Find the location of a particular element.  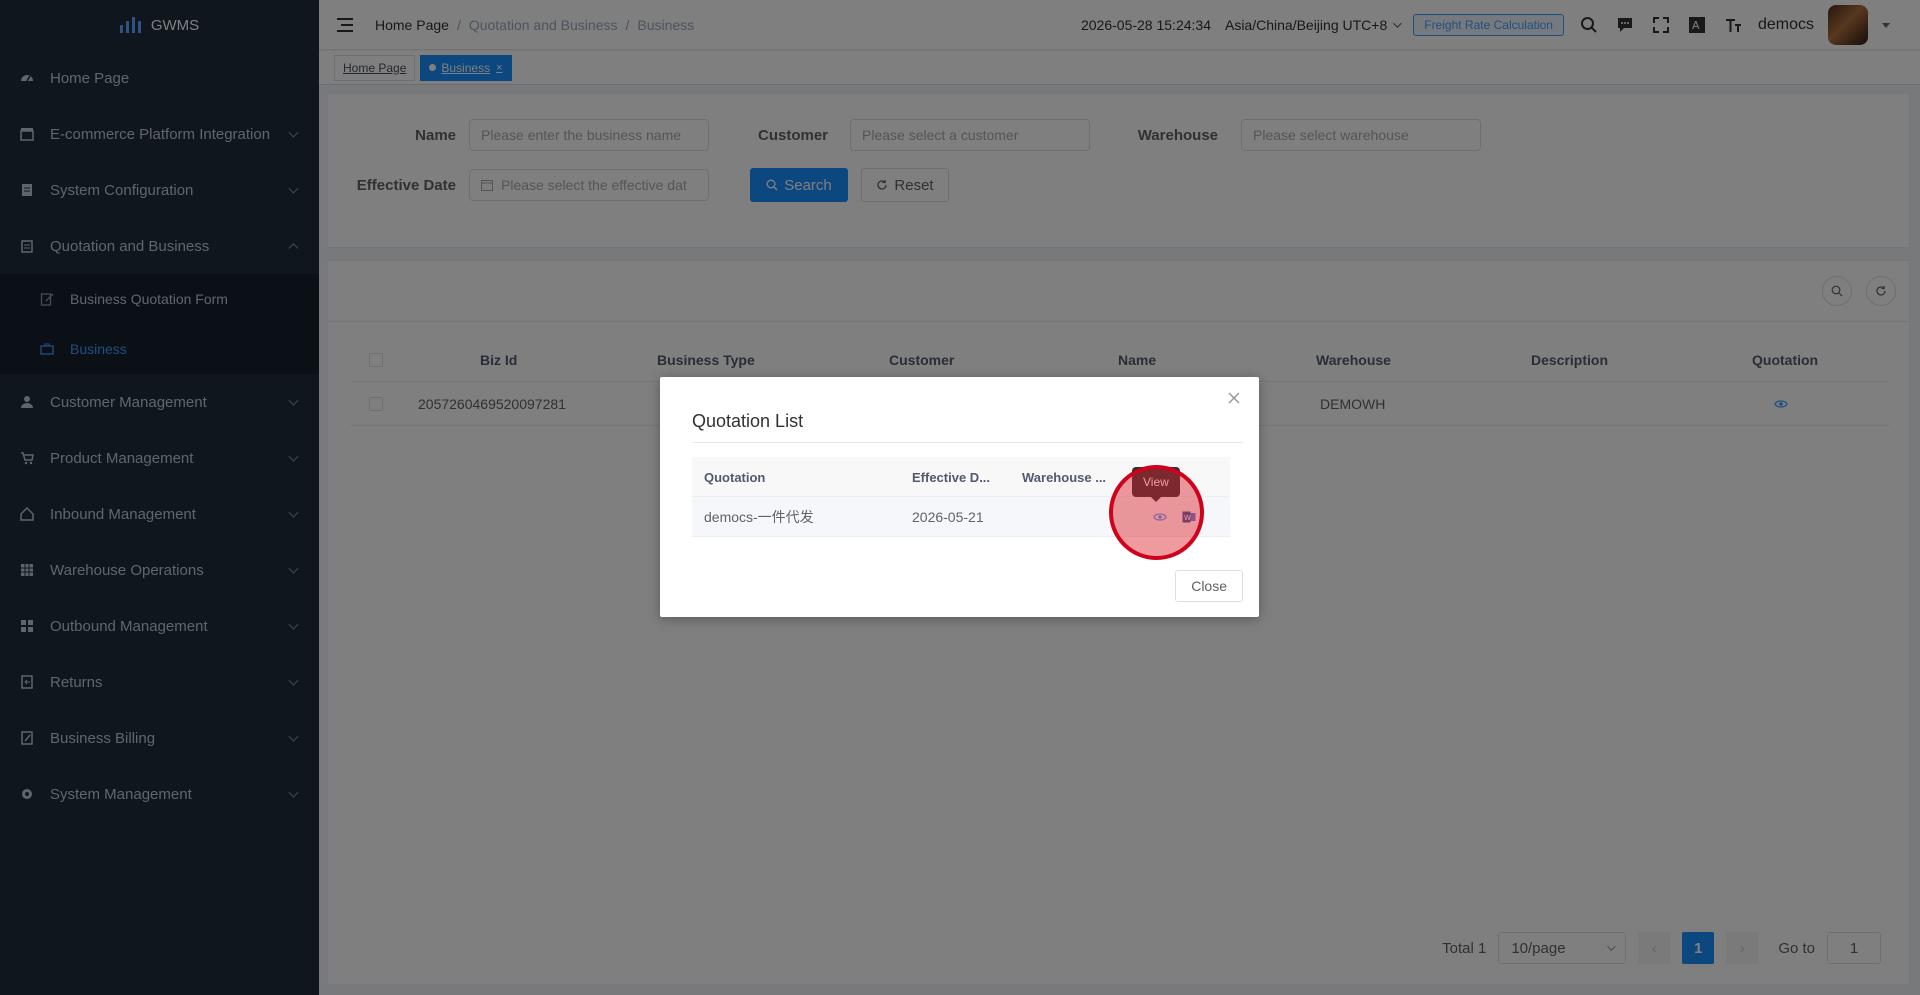

dialog-title: Quotation List is located at coordinates (748, 421).